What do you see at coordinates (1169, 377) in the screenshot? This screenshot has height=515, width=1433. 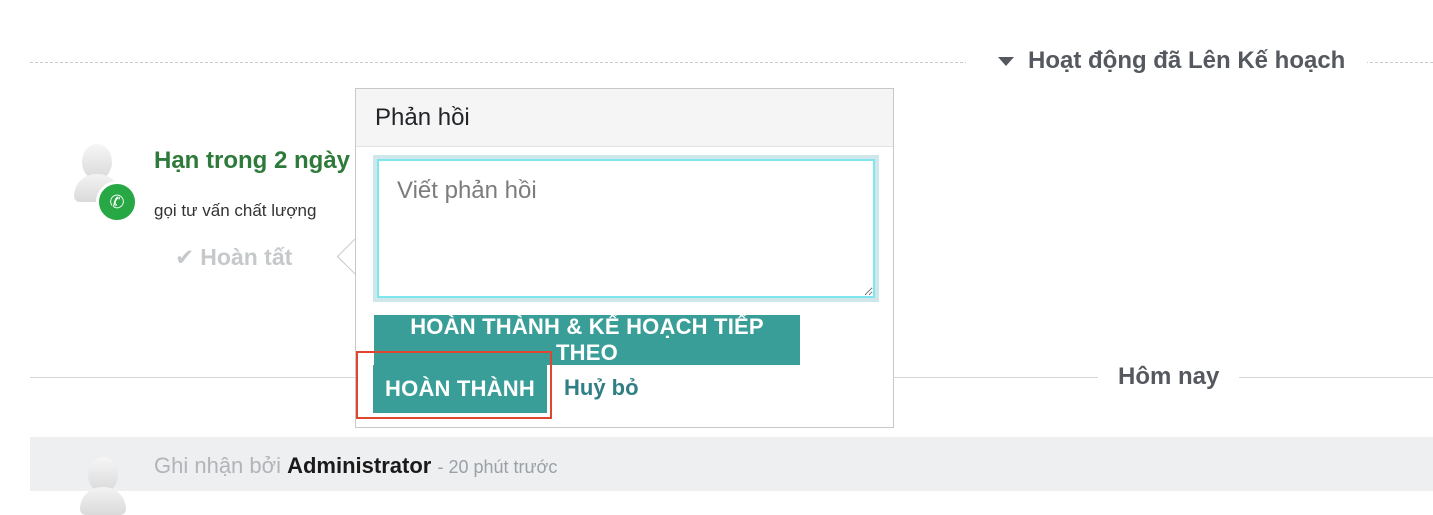 I see `today-label: Hôm nay` at bounding box center [1169, 377].